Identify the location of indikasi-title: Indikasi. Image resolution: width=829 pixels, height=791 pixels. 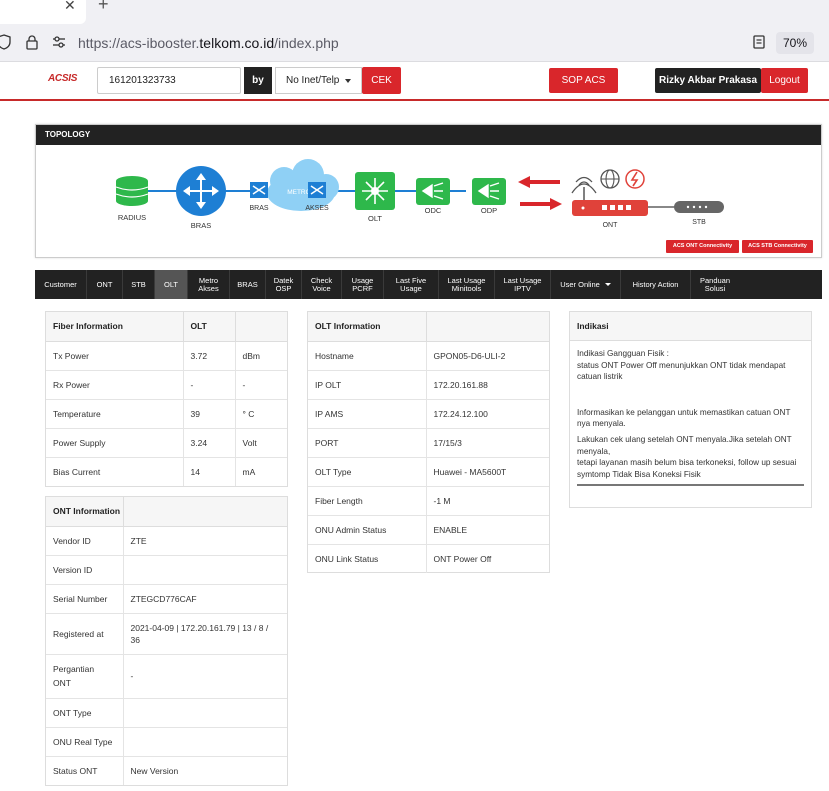
(690, 326).